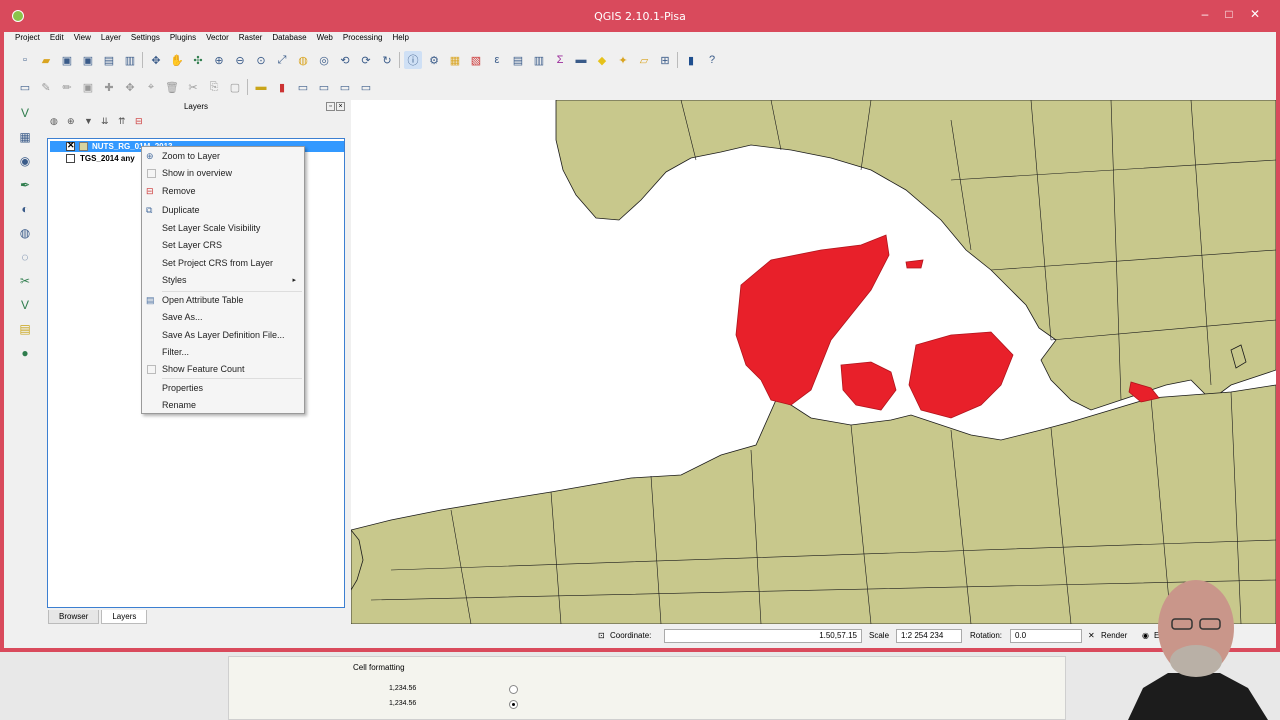  I want to click on zoom-full-icon: ⤢, so click(282, 60).